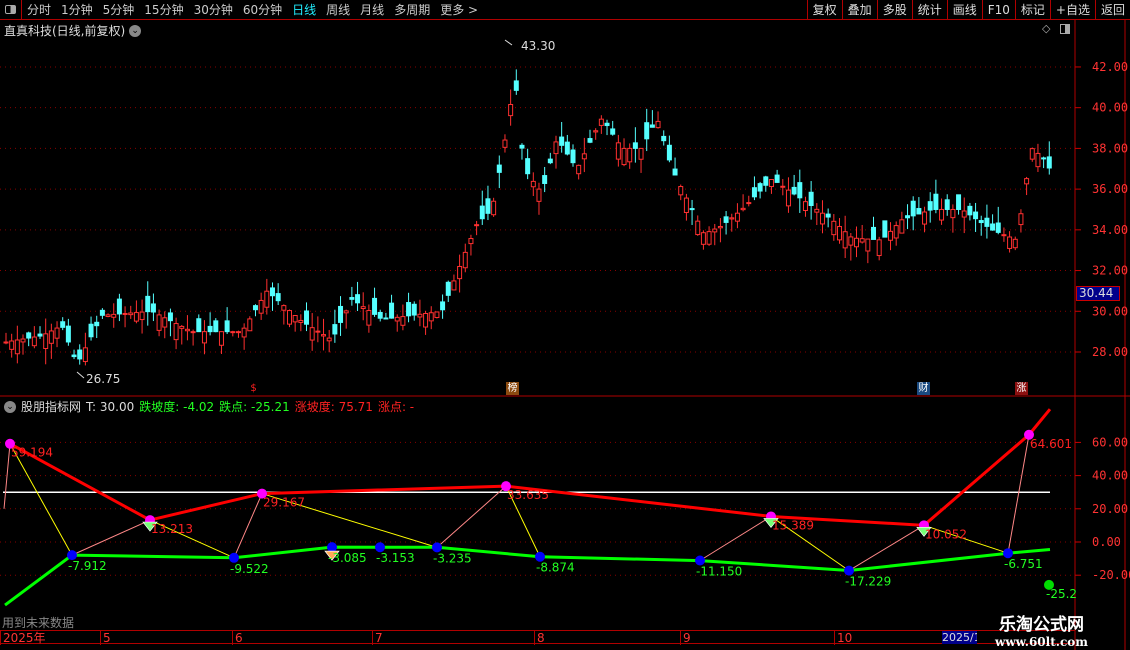  I want to click on bottom-value-label: -3.153, so click(395, 558).